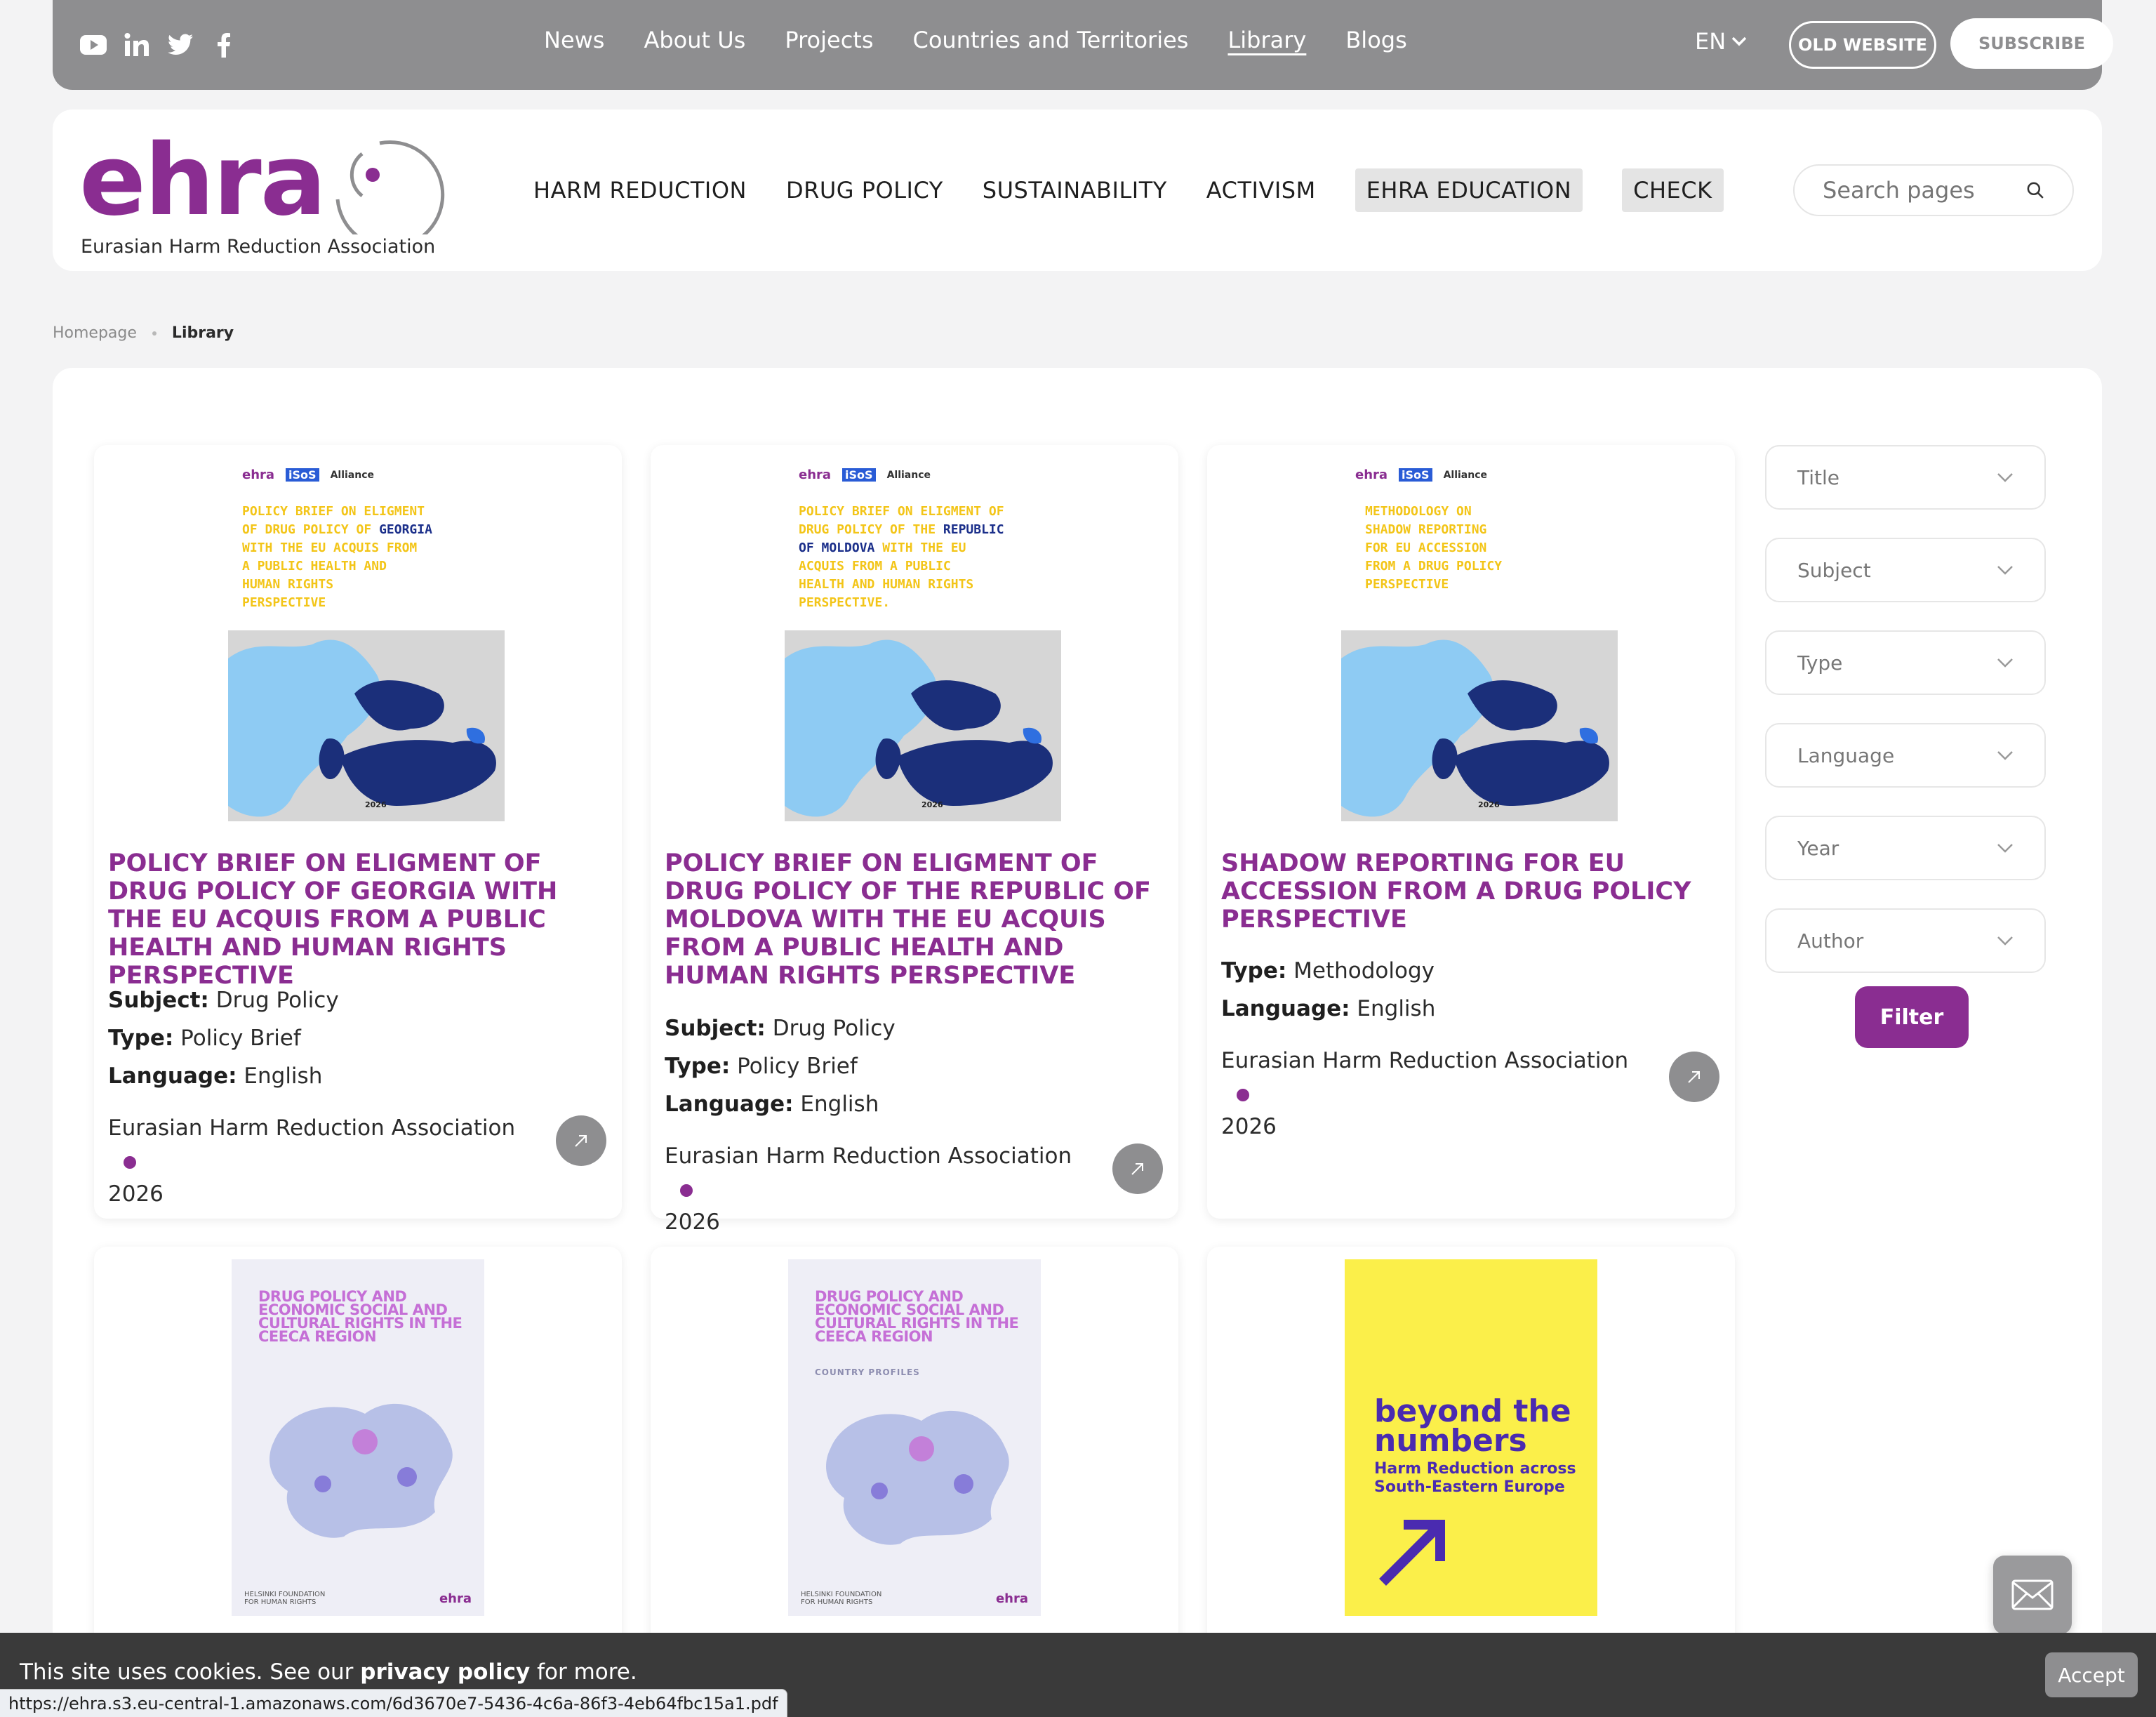 This screenshot has width=2156, height=1717. Describe the element at coordinates (867, 1372) in the screenshot. I see `cover-subtitle: COUNTRY PROFILES` at that location.